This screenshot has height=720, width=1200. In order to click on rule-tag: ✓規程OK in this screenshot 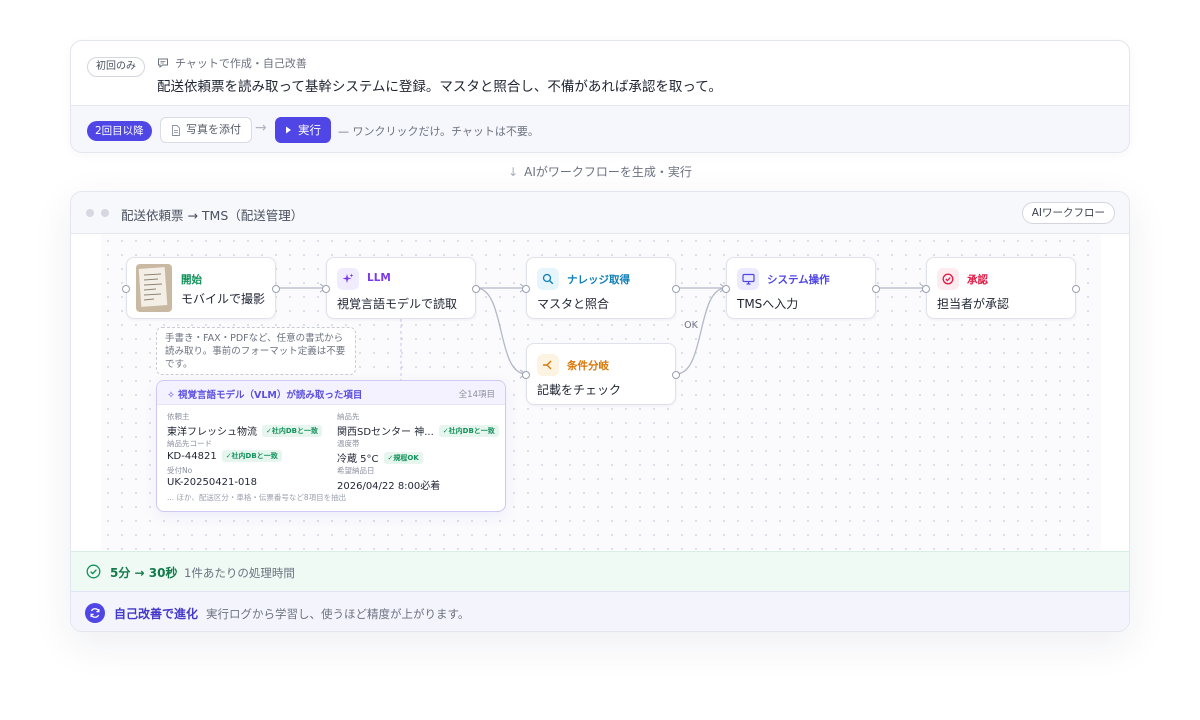, I will do `click(403, 457)`.